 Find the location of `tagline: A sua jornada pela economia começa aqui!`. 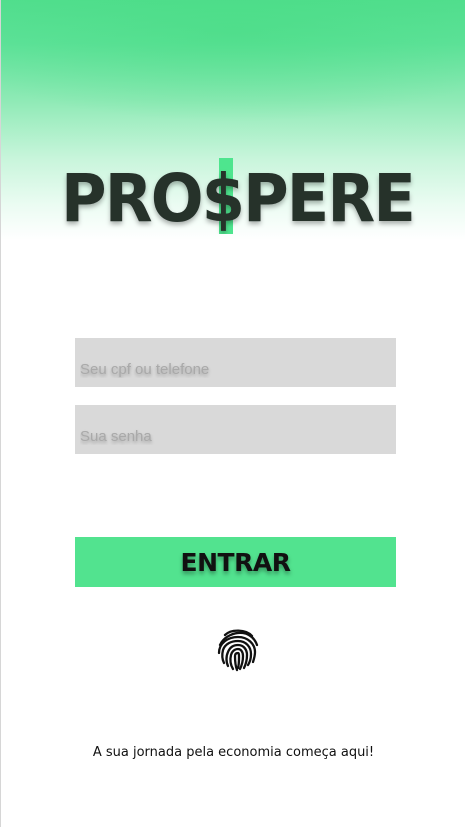

tagline: A sua jornada pela economia começa aqui! is located at coordinates (233, 752).